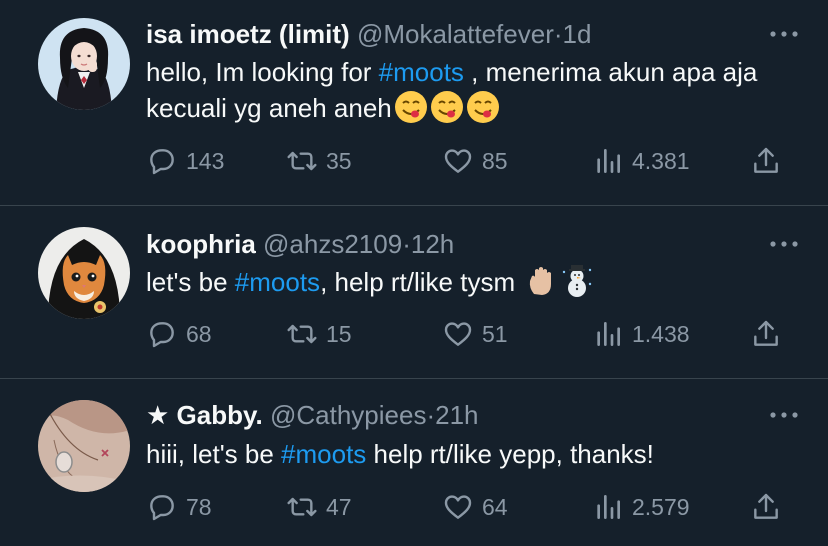 The width and height of the screenshot is (828, 546). Describe the element at coordinates (577, 34) in the screenshot. I see `timestamp: 1d` at that location.